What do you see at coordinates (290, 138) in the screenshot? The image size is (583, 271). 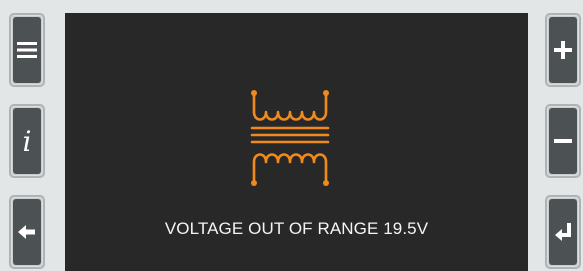 I see `transformer-icon` at bounding box center [290, 138].